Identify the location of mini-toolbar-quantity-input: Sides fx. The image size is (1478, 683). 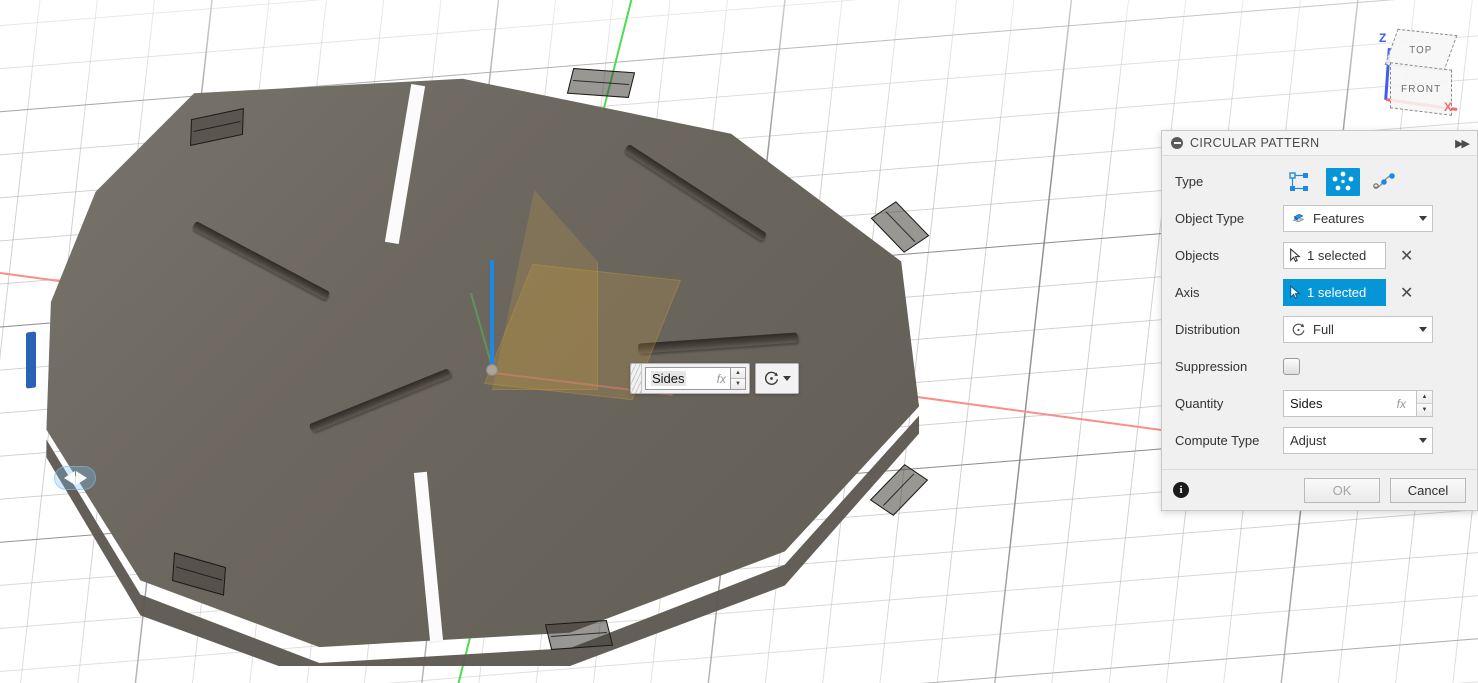
(688, 378).